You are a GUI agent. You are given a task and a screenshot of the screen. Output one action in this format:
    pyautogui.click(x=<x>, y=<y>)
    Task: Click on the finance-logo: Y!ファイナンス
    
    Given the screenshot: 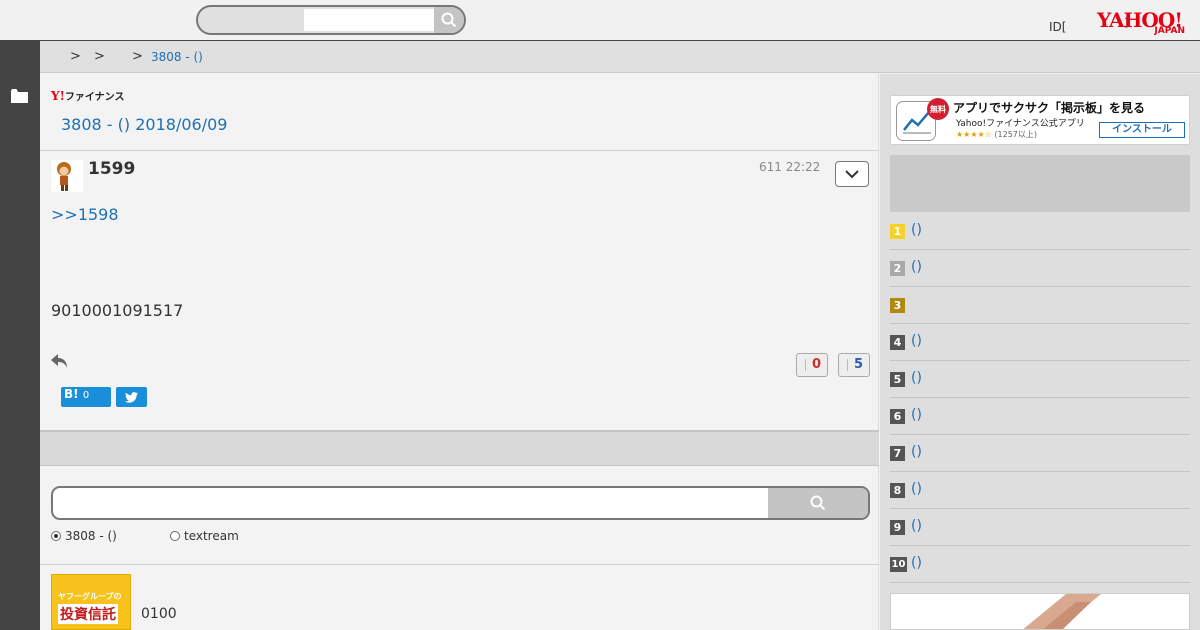 What is the action you would take?
    pyautogui.click(x=87, y=95)
    